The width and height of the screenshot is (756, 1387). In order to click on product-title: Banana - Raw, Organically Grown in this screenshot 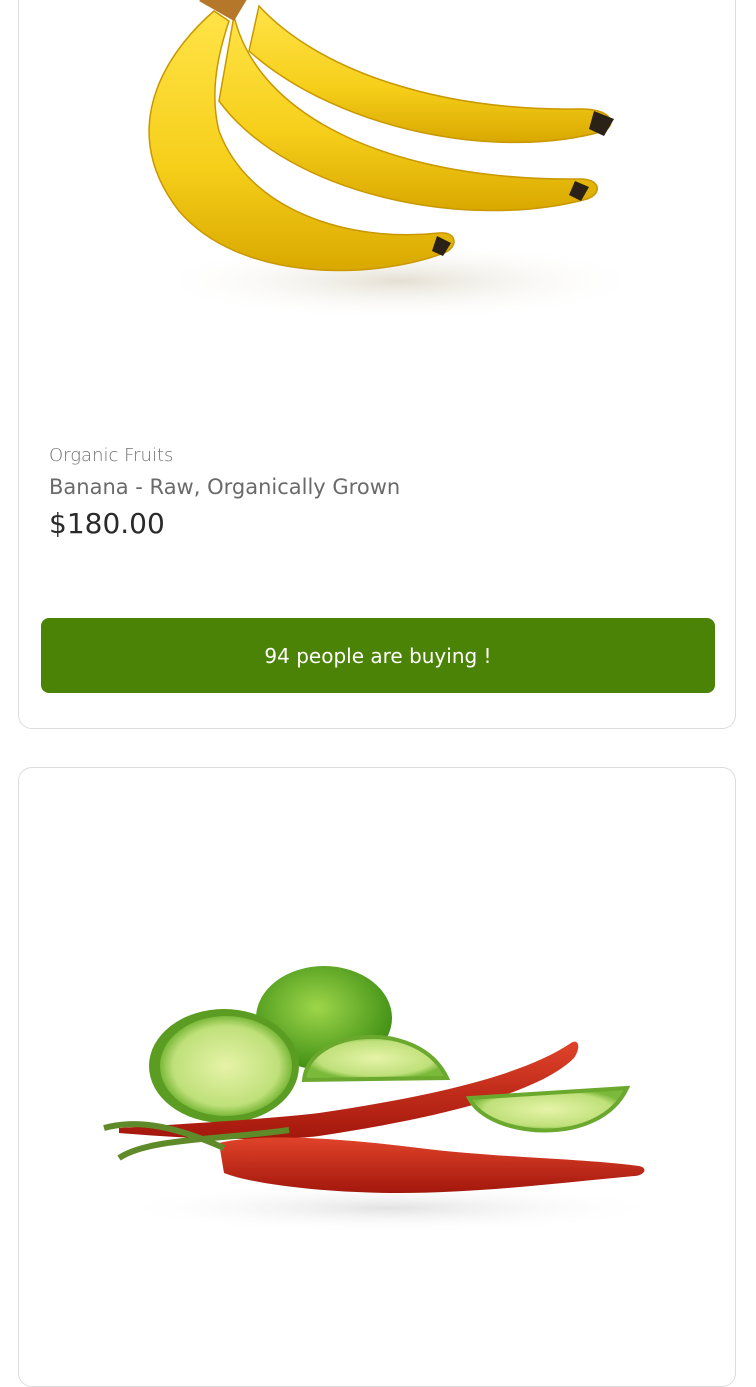, I will do `click(224, 487)`.